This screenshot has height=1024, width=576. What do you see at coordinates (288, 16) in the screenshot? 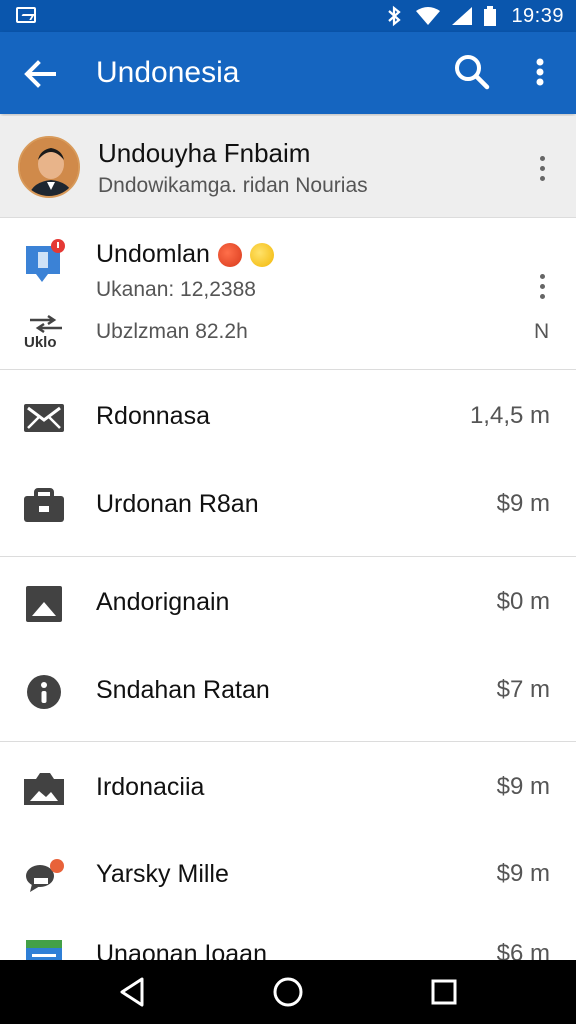
I see `status-bar: 19:39` at bounding box center [288, 16].